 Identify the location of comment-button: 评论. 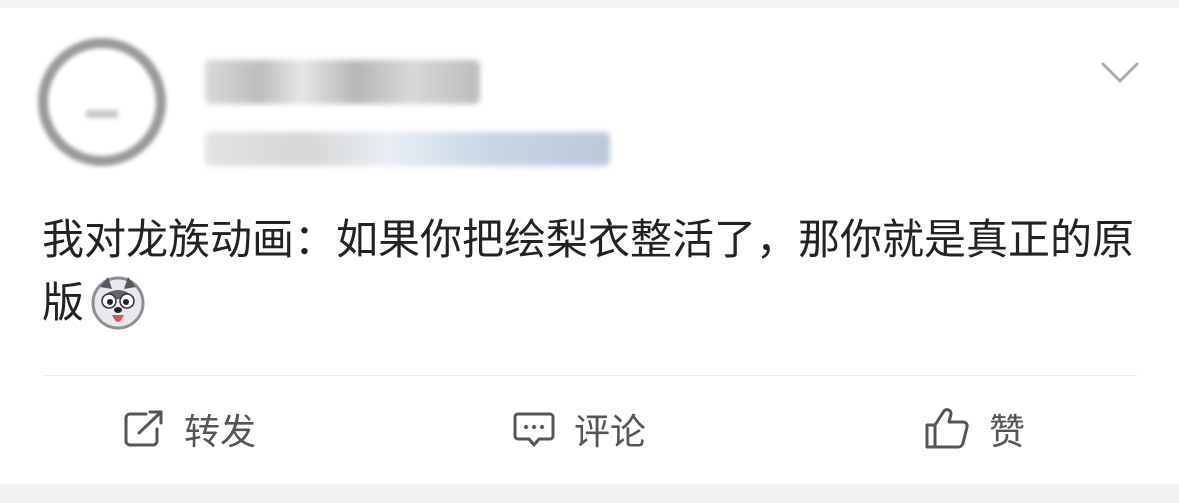
(579, 429).